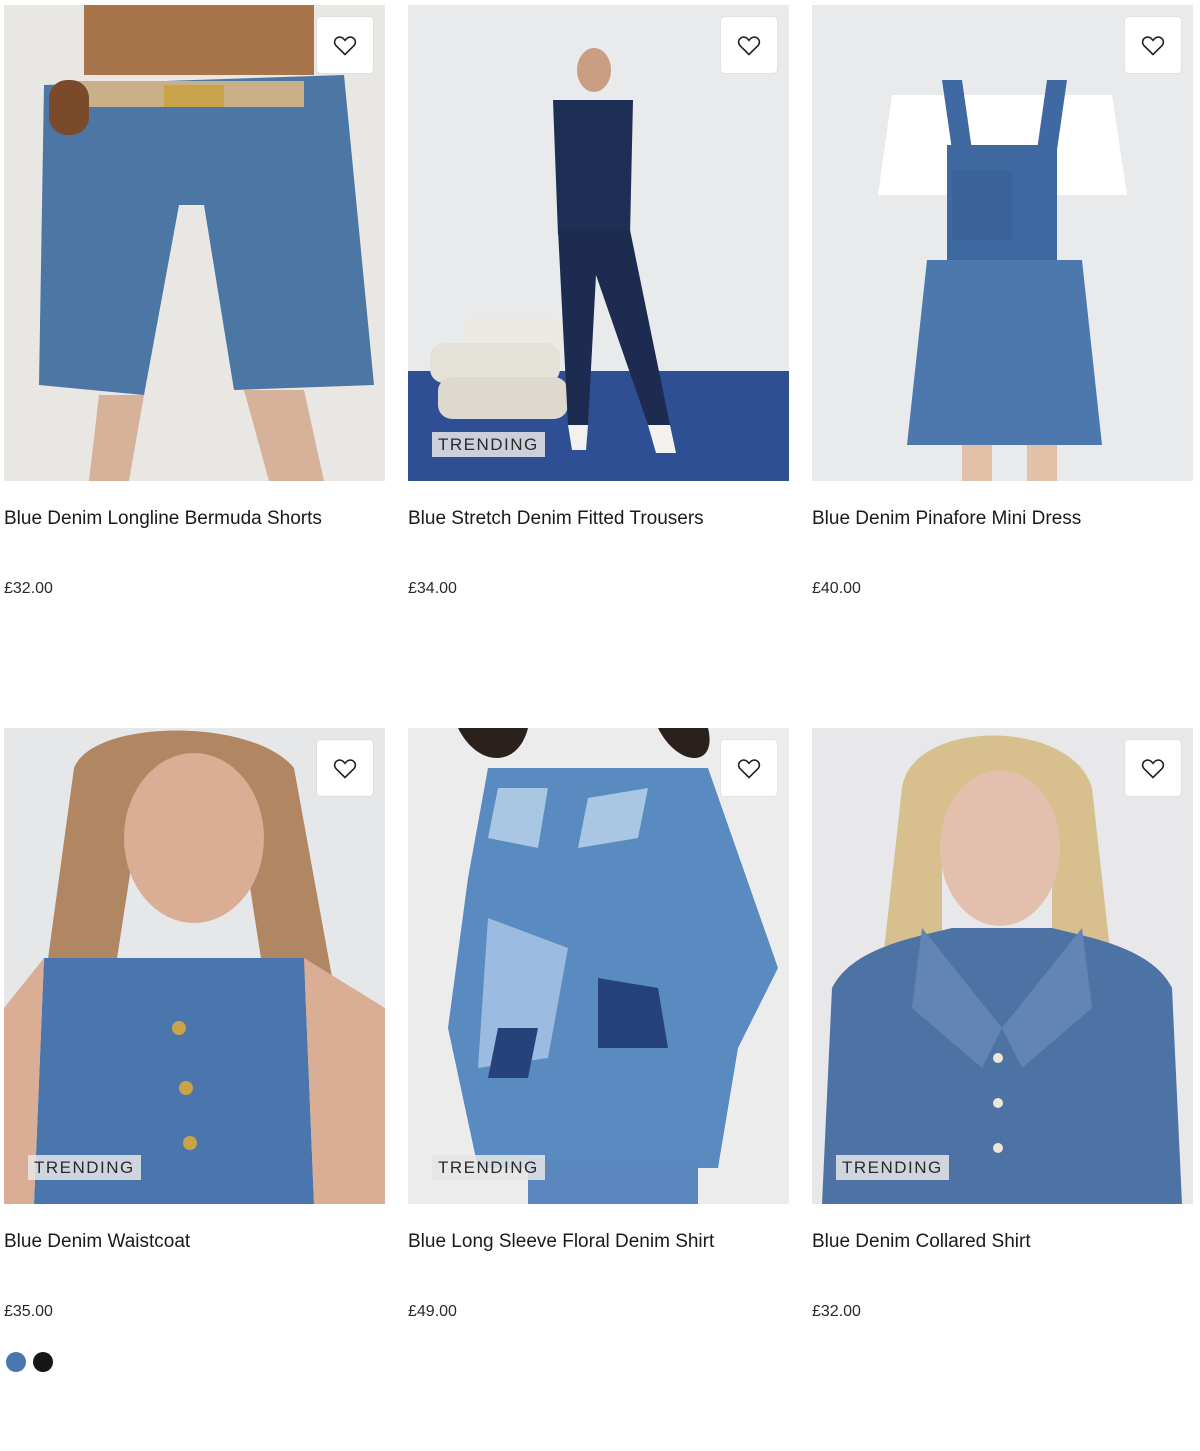 The height and width of the screenshot is (1451, 1200). I want to click on color-swatches, so click(29, 1362).